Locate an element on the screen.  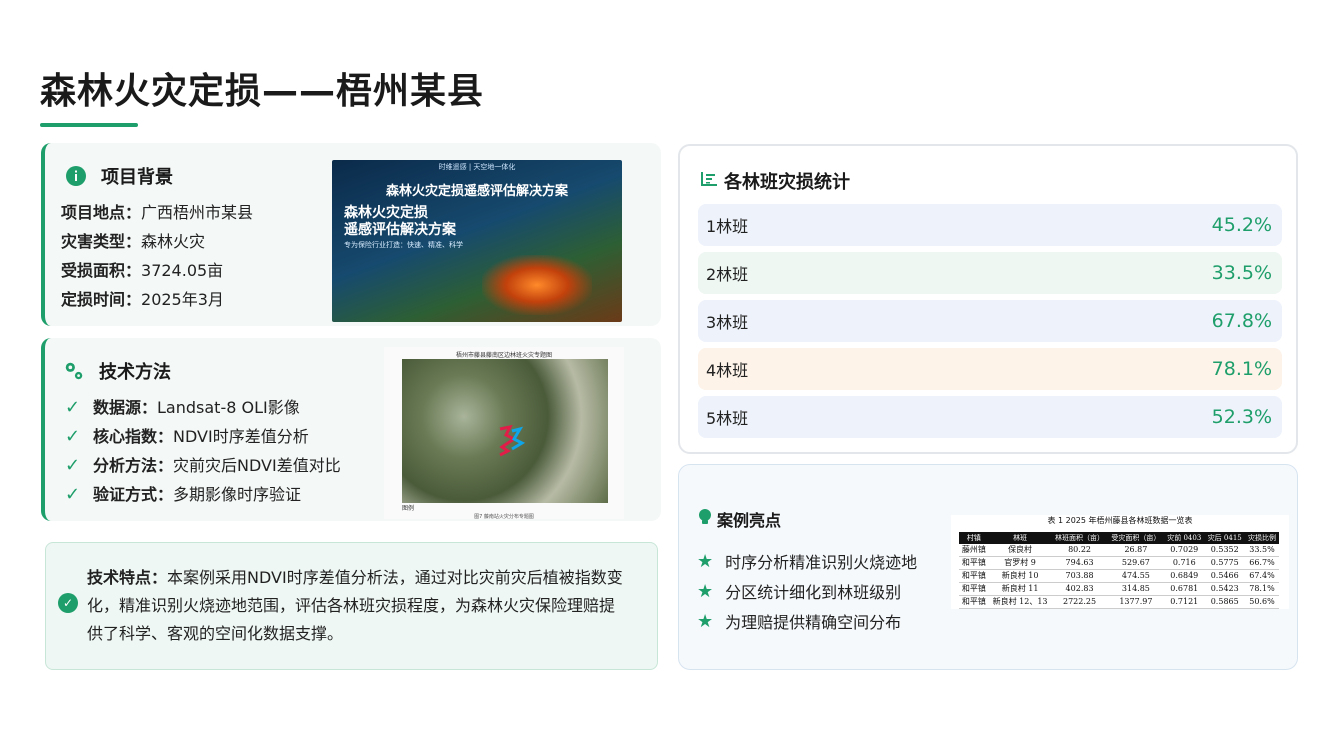
table-cell: 474.55 is located at coordinates (1136, 576).